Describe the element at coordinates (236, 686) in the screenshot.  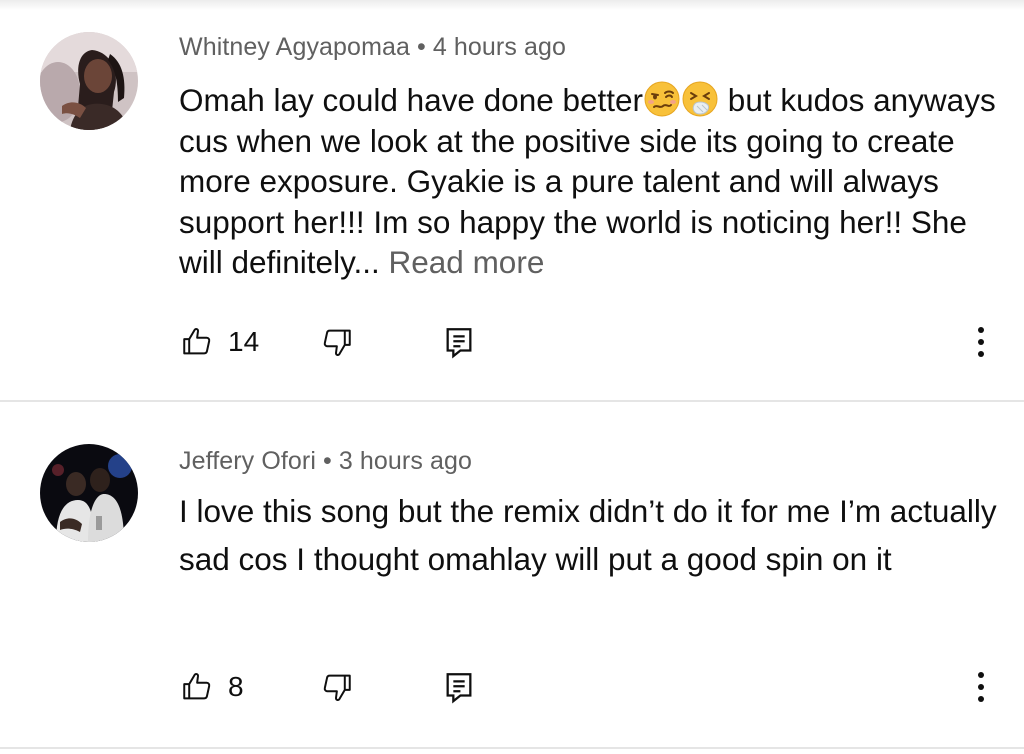
I see `like-count: 8` at that location.